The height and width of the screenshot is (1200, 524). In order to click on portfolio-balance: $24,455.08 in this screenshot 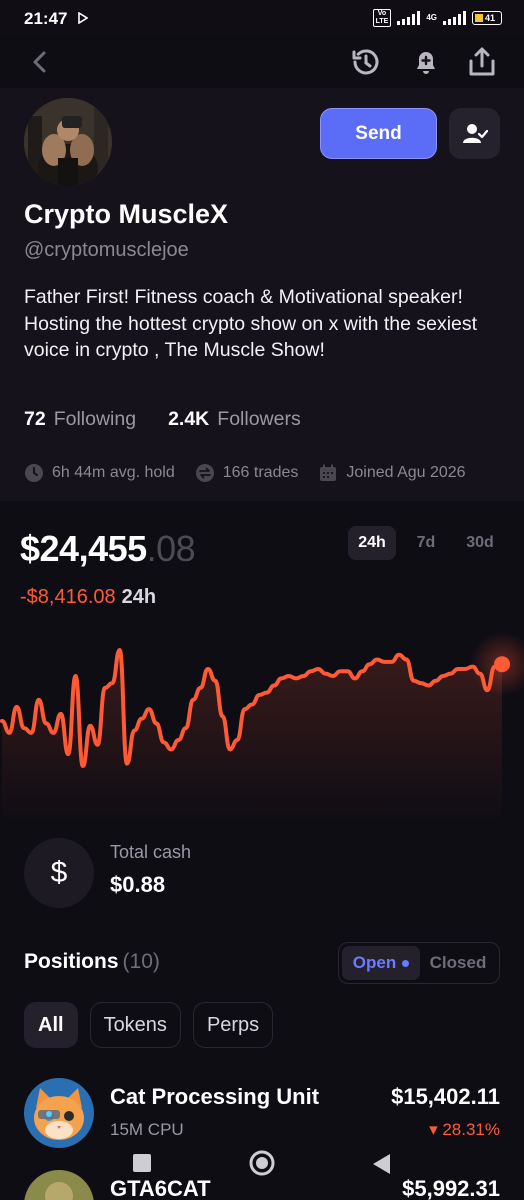, I will do `click(108, 548)`.